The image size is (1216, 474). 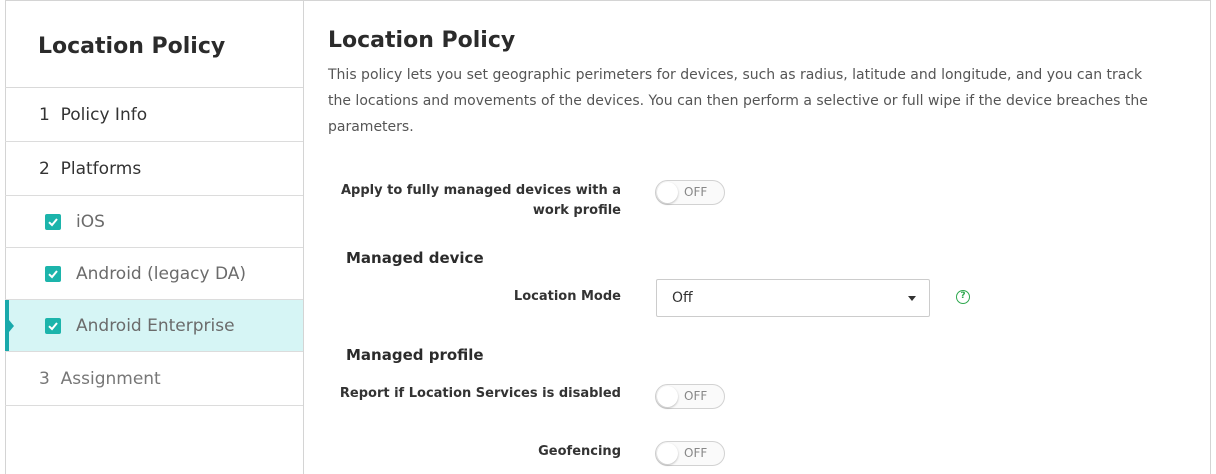 I want to click on geofencing-toggle: OFF, so click(x=690, y=453).